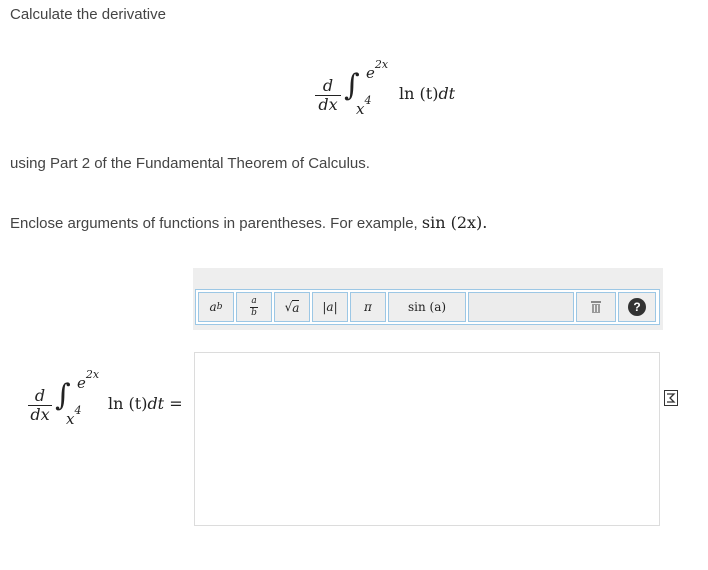 The width and height of the screenshot is (708, 570). What do you see at coordinates (88, 14) in the screenshot?
I see `prompt-heading: Calculate the derivative` at bounding box center [88, 14].